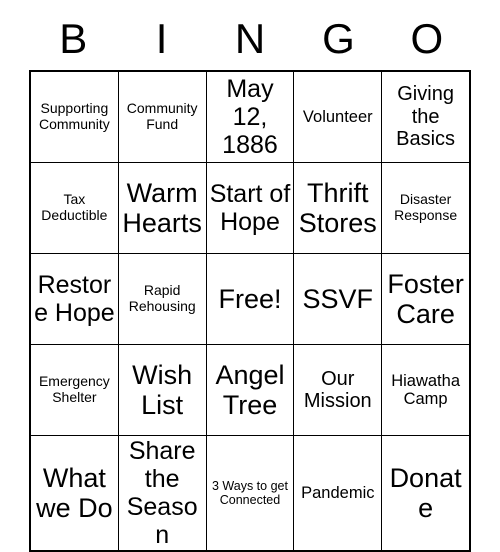  I want to click on bingo-cell: Disaster Response, so click(426, 208).